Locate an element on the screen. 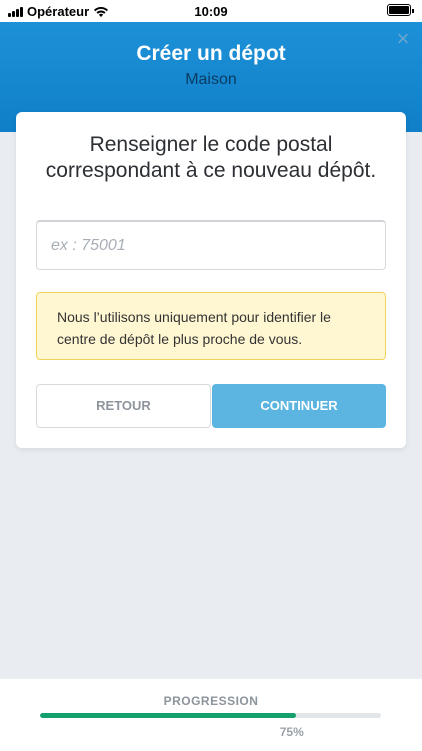  status-bar: Opérateur 10:09 is located at coordinates (211, 11).